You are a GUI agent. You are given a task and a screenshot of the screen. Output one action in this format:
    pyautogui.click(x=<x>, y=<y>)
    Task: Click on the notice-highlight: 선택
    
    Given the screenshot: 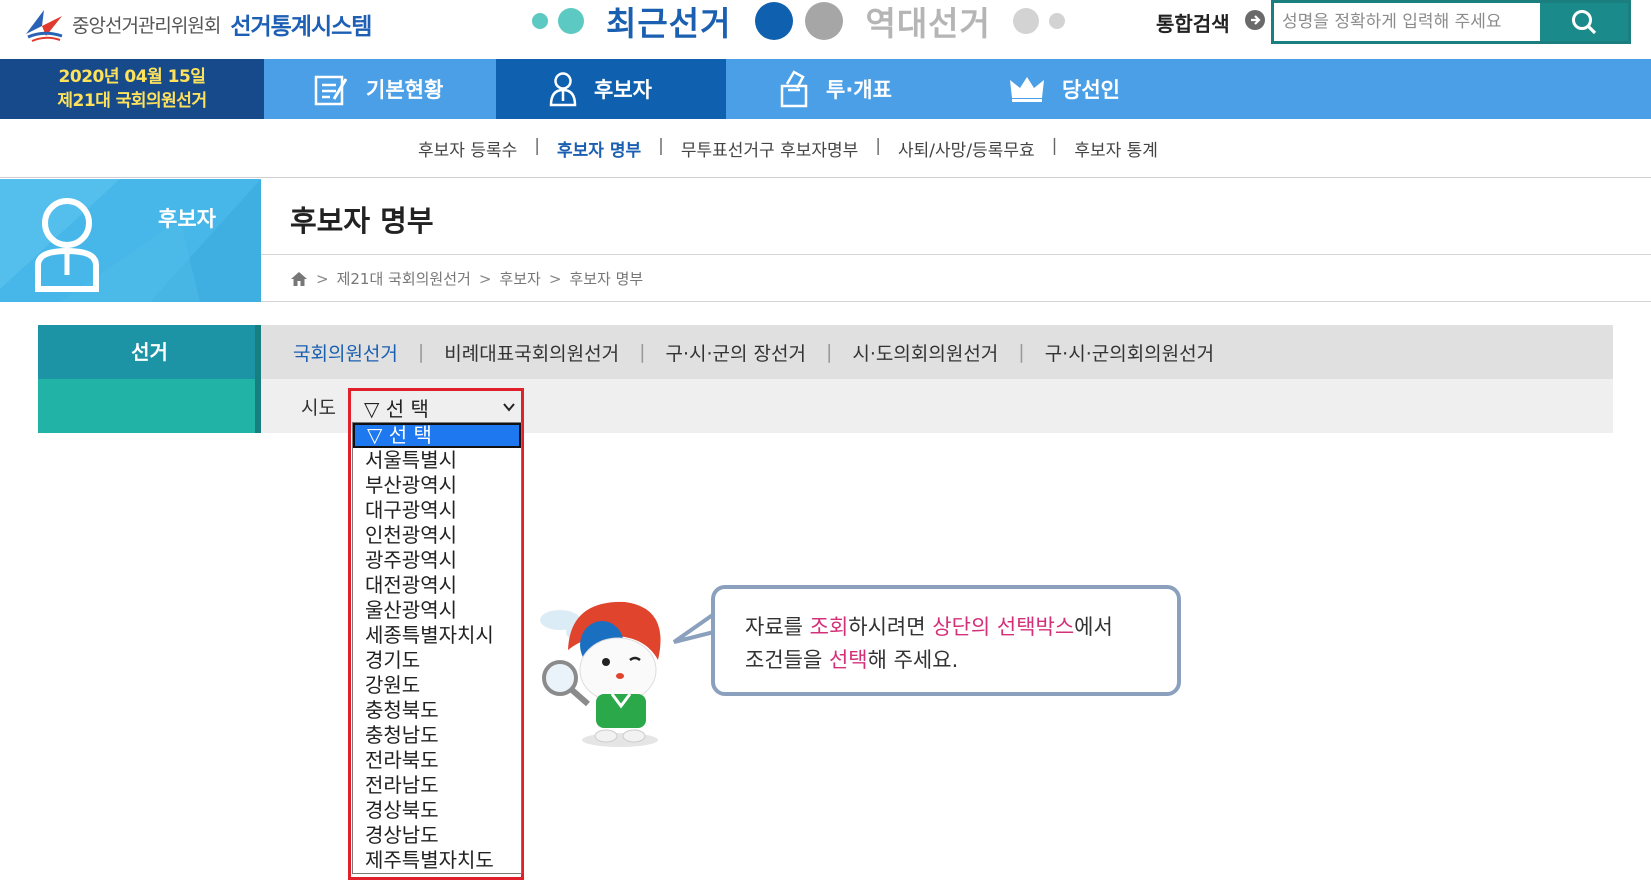 What is the action you would take?
    pyautogui.click(x=848, y=660)
    